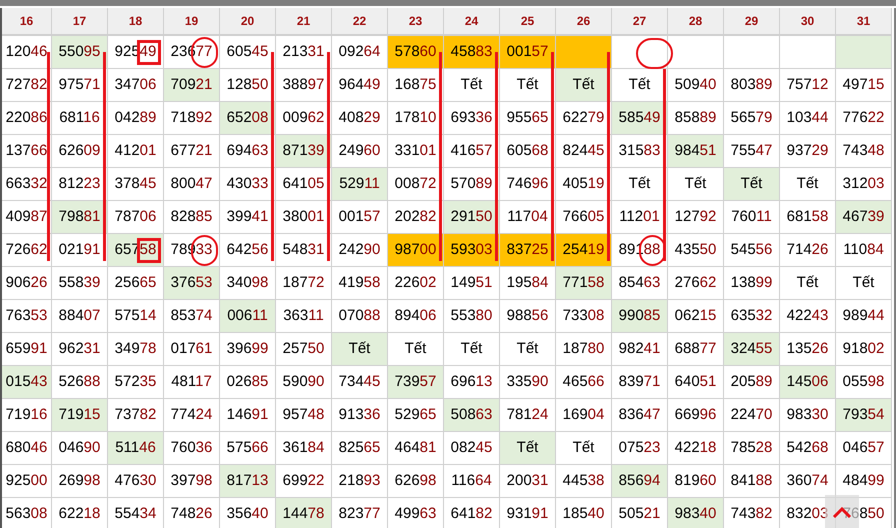  I want to click on table-cell: 56579, so click(752, 118).